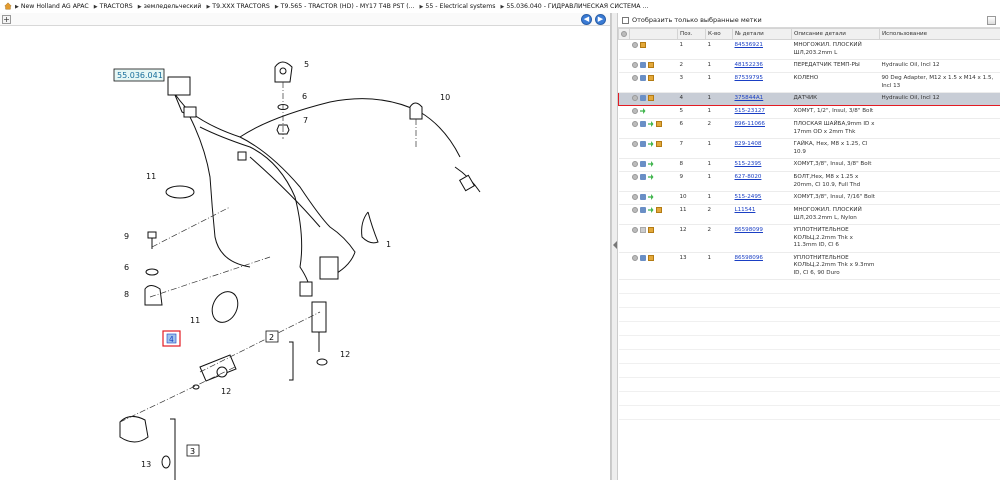 The height and width of the screenshot is (480, 1000). I want to click on part-number-link: 86598096, so click(762, 266).